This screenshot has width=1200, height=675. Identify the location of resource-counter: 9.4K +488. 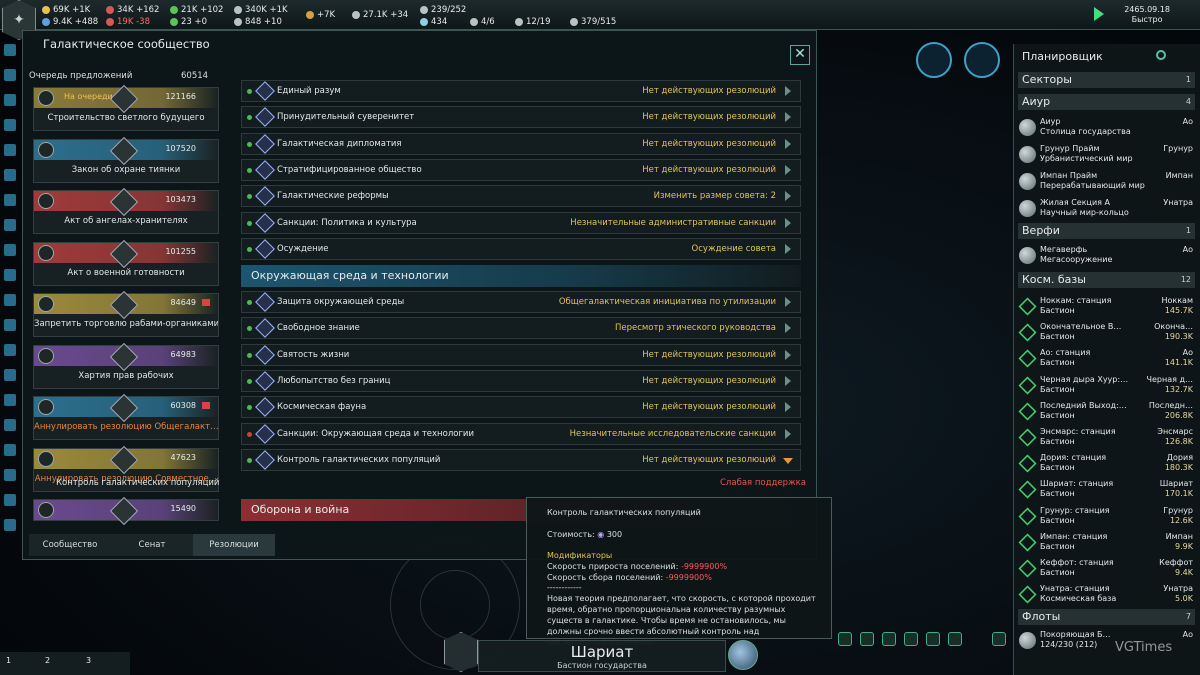
(70, 22).